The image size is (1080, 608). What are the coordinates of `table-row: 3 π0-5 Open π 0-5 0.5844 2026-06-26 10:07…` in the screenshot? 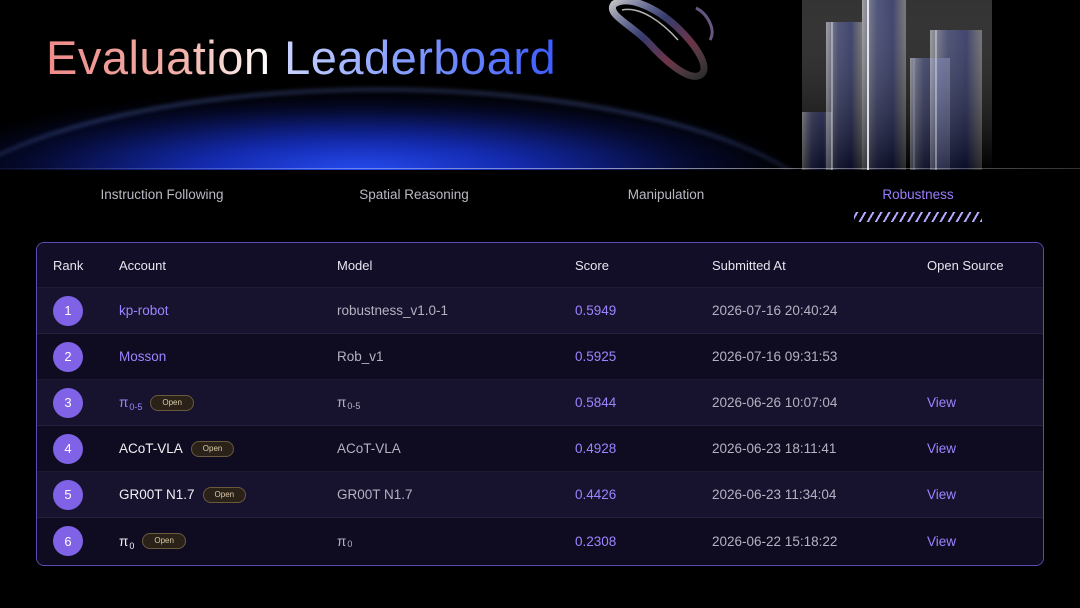 It's located at (540, 403).